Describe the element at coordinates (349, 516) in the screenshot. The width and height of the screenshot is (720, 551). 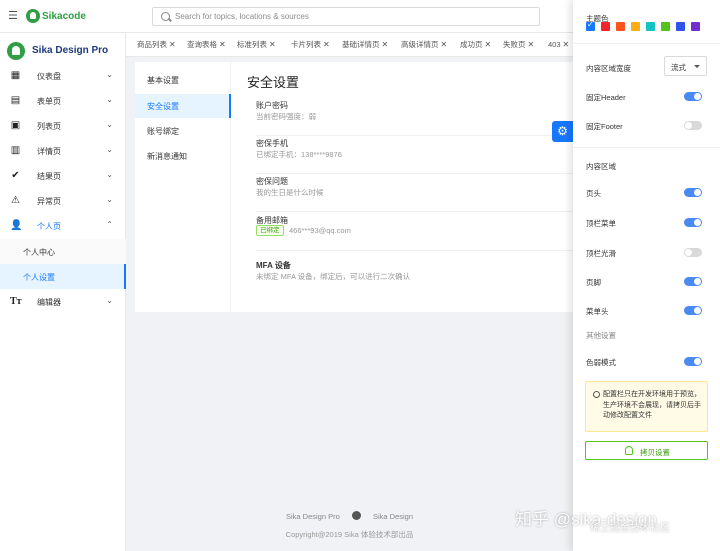
I see `footer-links: Sika Design Pro Sika Design` at that location.